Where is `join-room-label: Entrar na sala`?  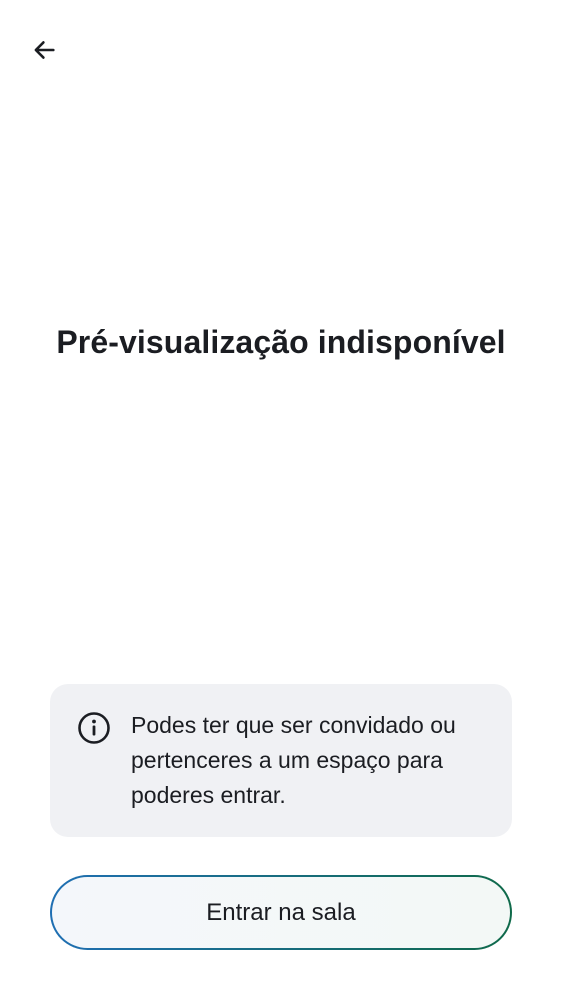 join-room-label: Entrar na sala is located at coordinates (281, 912).